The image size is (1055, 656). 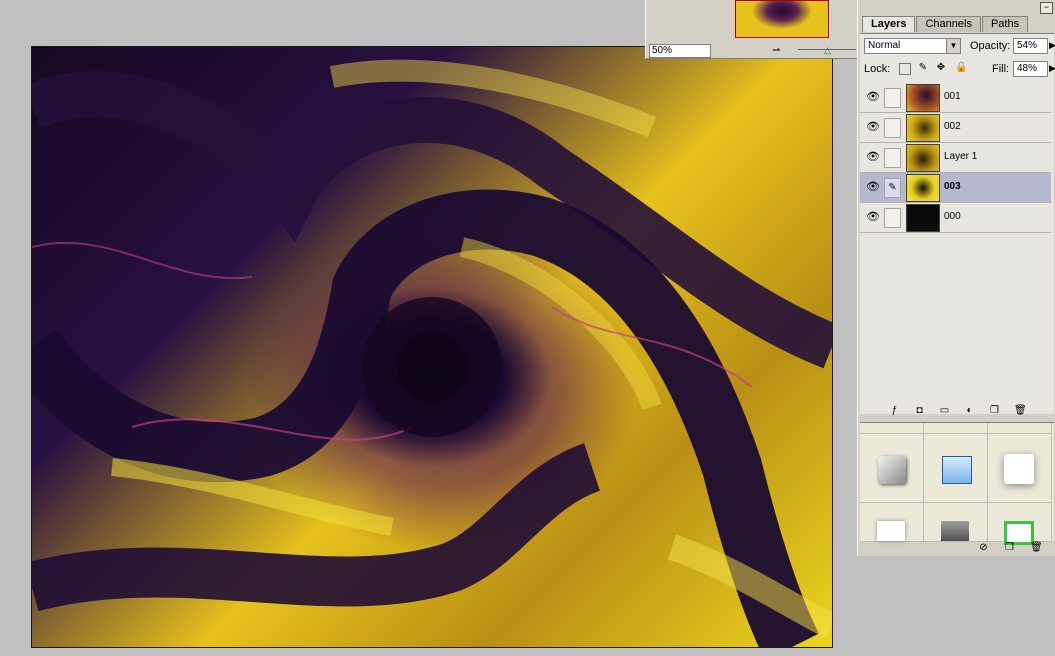 What do you see at coordinates (1030, 69) in the screenshot?
I see `fill-field: 48%` at bounding box center [1030, 69].